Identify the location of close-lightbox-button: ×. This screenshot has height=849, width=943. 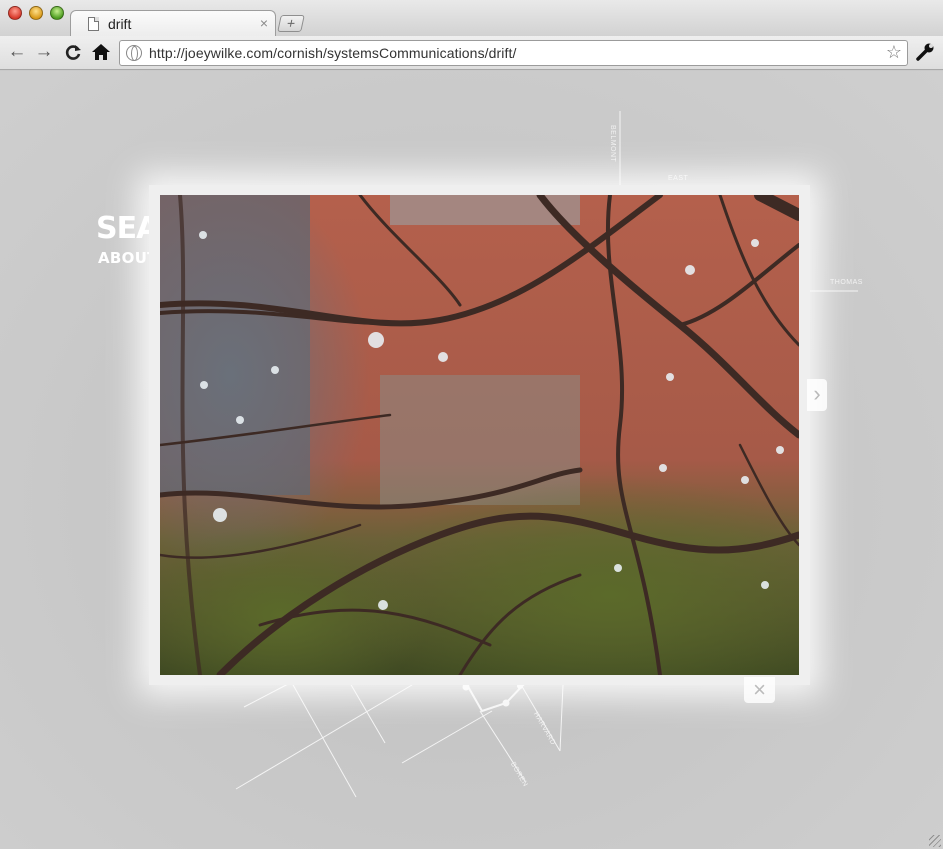
(759, 690).